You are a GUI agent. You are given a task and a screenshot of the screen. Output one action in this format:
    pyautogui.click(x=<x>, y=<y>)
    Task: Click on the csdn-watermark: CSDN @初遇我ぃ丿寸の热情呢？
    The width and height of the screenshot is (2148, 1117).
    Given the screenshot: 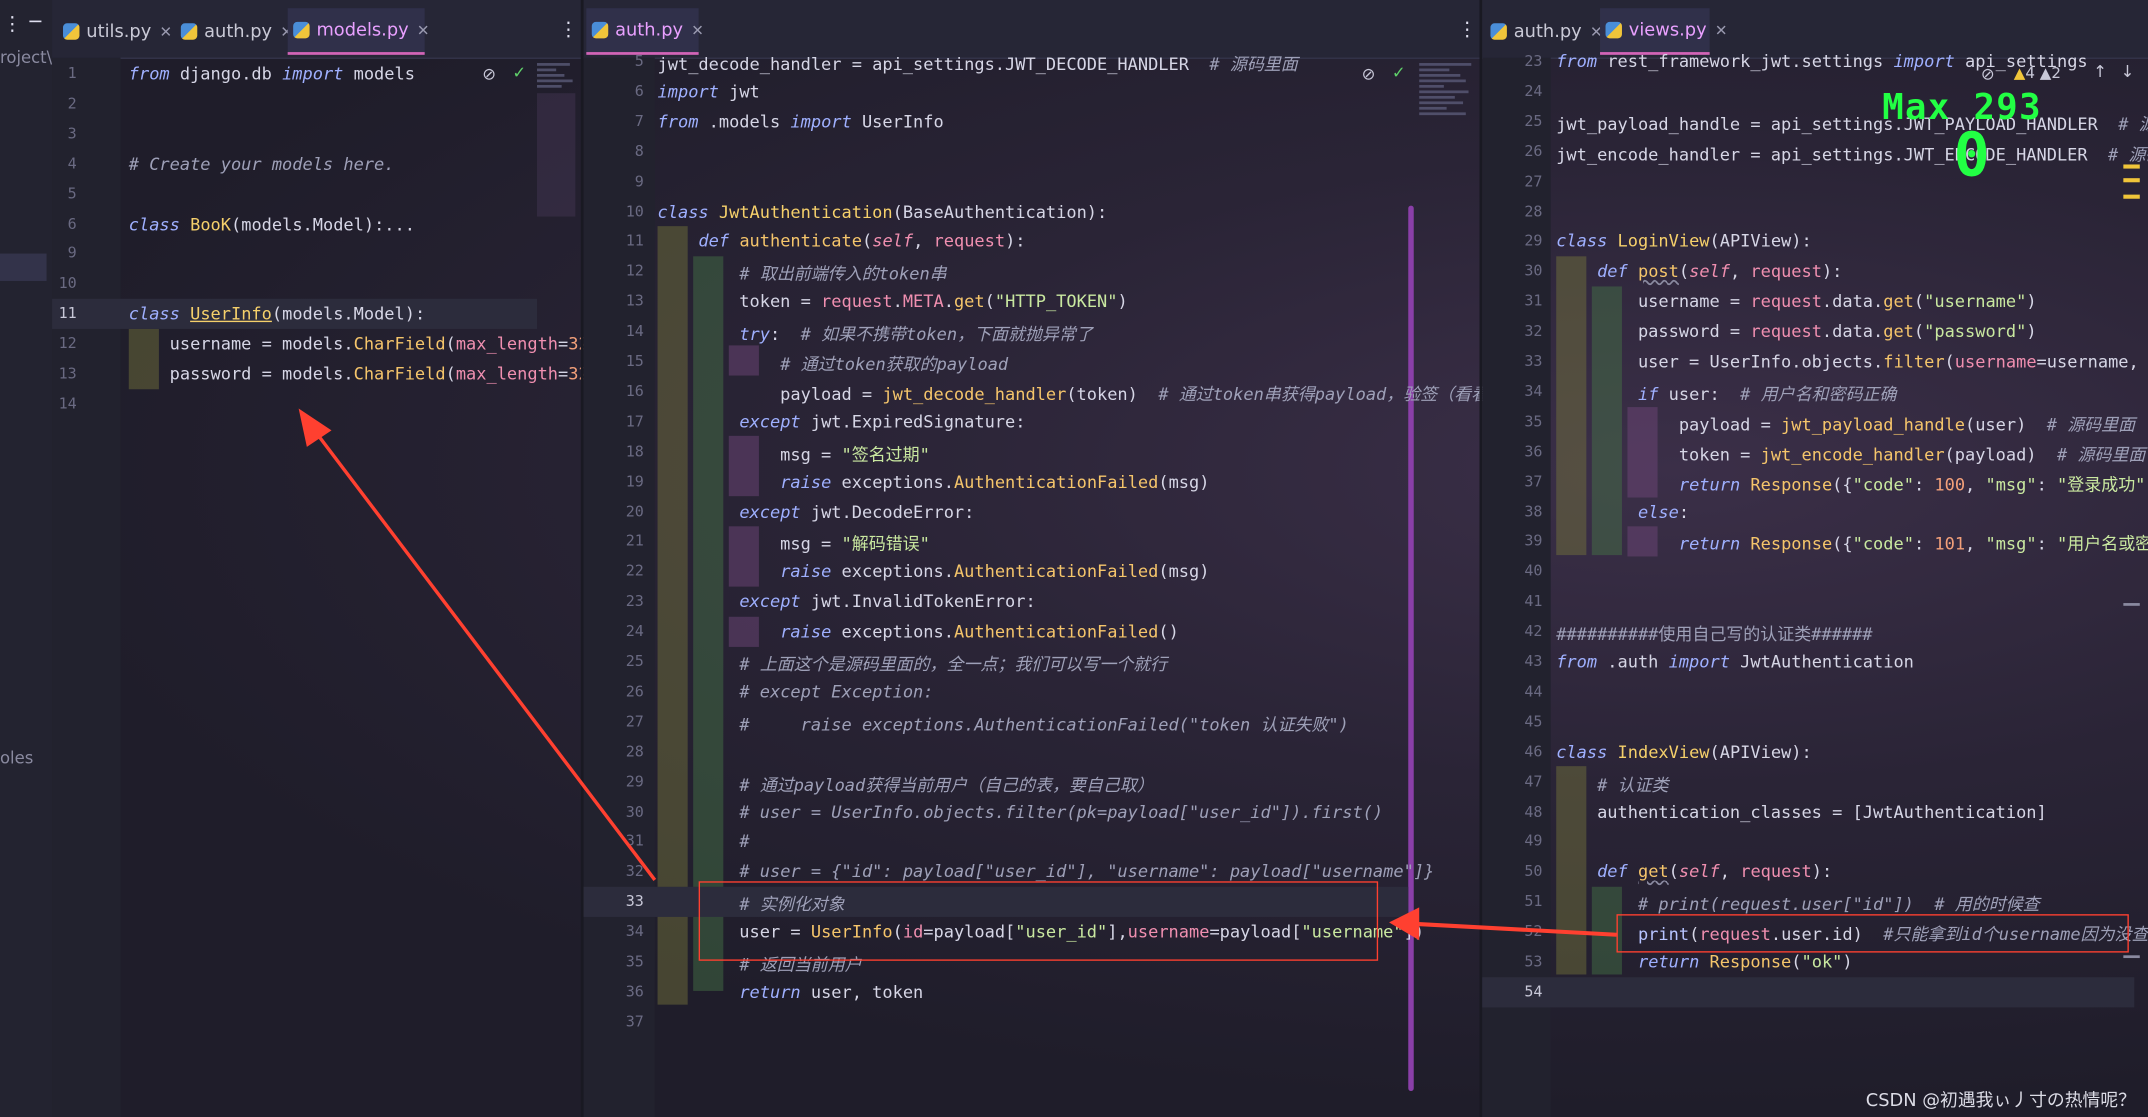 What is the action you would take?
    pyautogui.click(x=2000, y=1101)
    